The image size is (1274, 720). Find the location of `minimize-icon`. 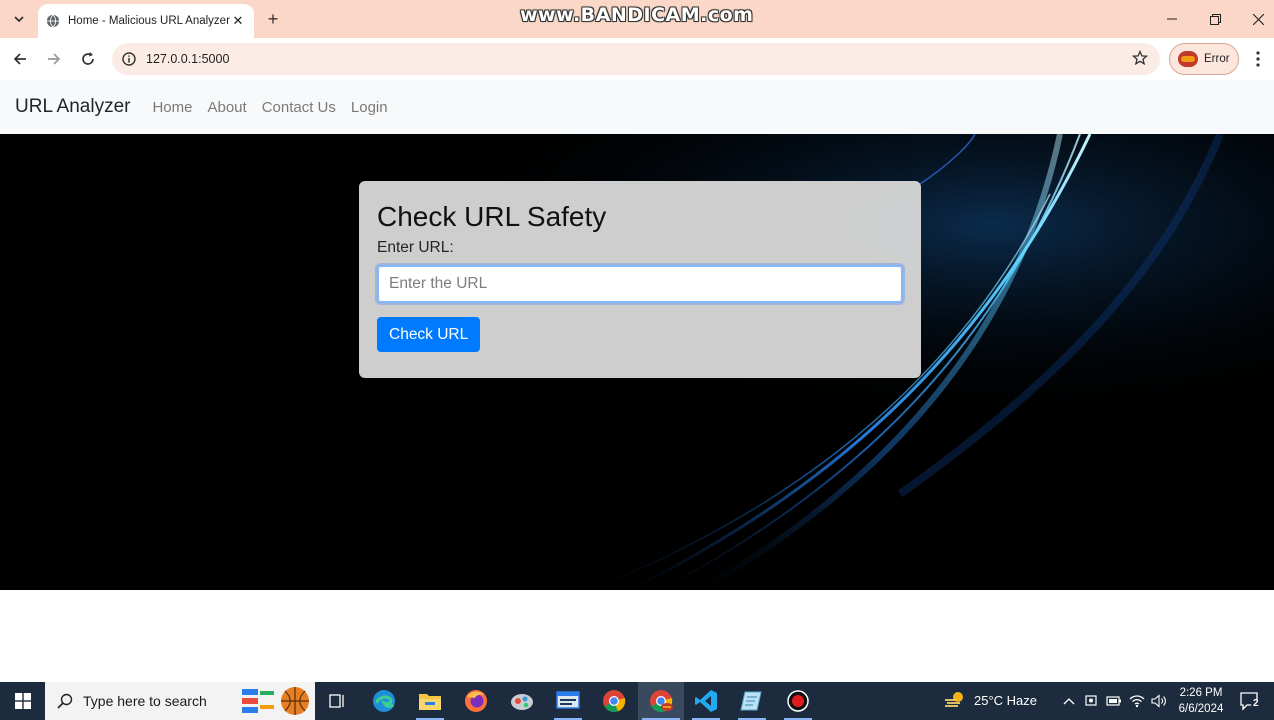

minimize-icon is located at coordinates (1172, 19).